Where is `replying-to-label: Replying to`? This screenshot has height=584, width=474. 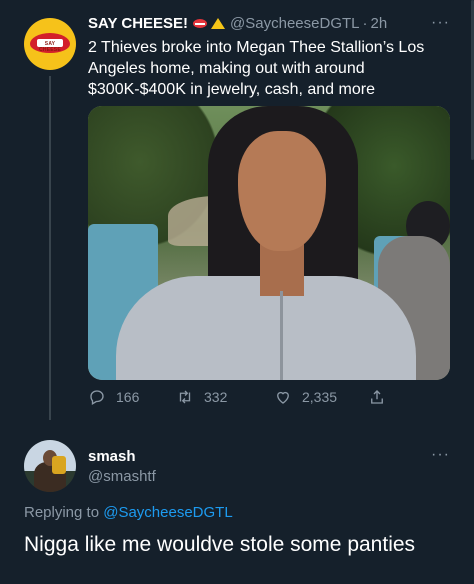
replying-to-label: Replying to is located at coordinates (62, 512).